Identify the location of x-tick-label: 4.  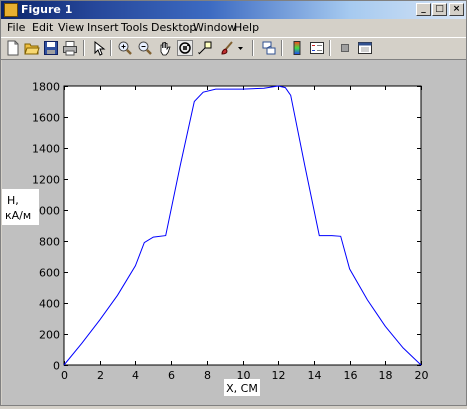
(135, 375).